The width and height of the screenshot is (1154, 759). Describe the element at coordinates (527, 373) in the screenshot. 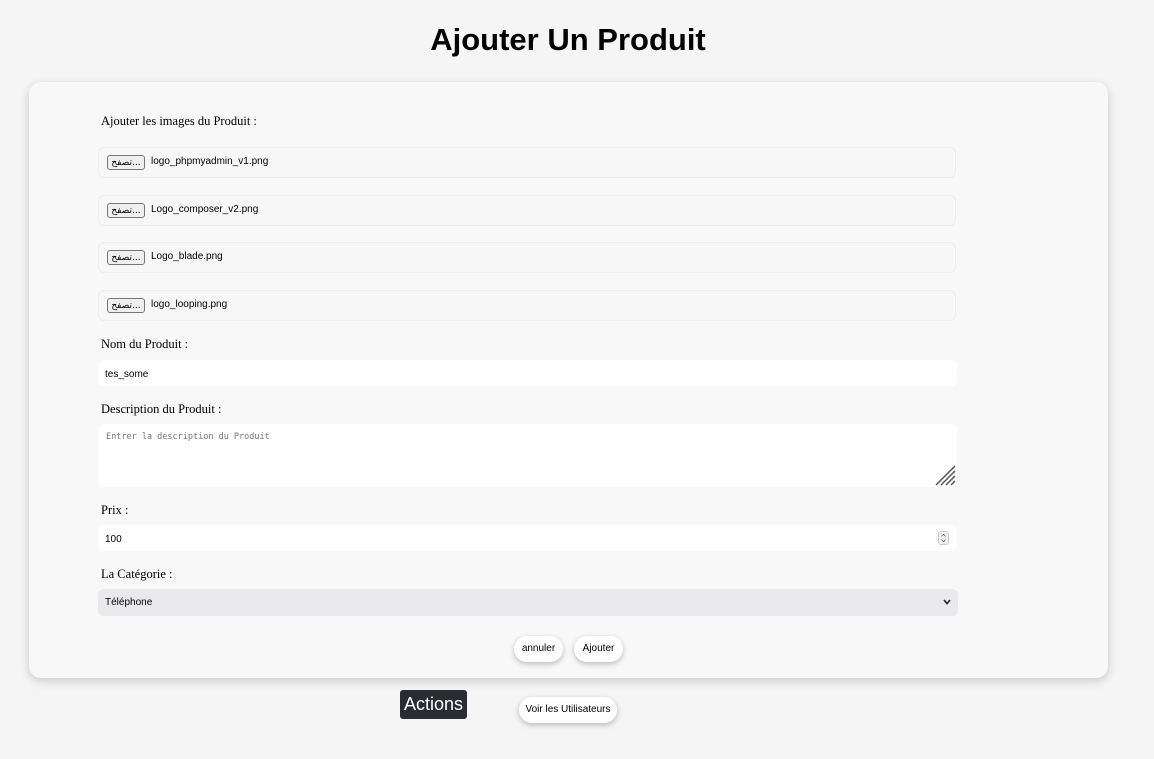

I see `product-name-input: tes_some` at that location.